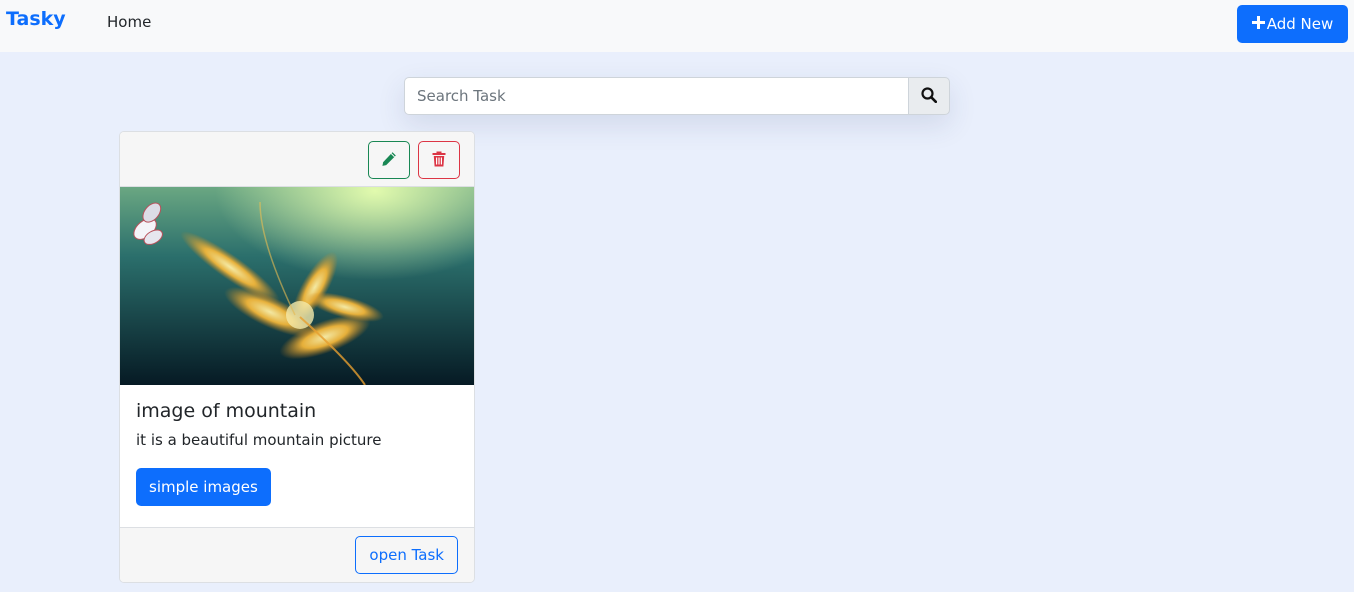 The width and height of the screenshot is (1354, 592). What do you see at coordinates (203, 487) in the screenshot?
I see `task-tag-badge: simple images` at bounding box center [203, 487].